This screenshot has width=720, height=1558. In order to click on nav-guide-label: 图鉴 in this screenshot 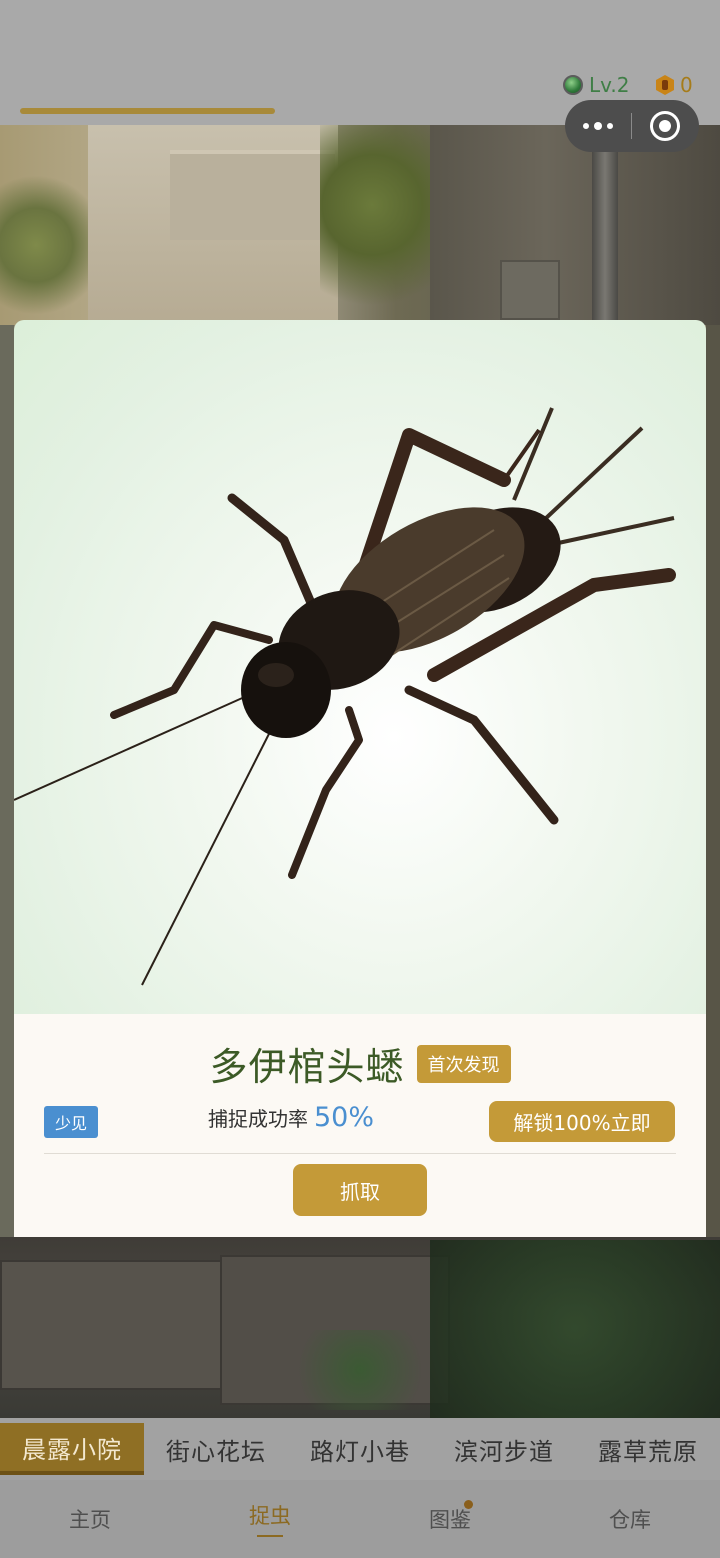, I will do `click(450, 1520)`.